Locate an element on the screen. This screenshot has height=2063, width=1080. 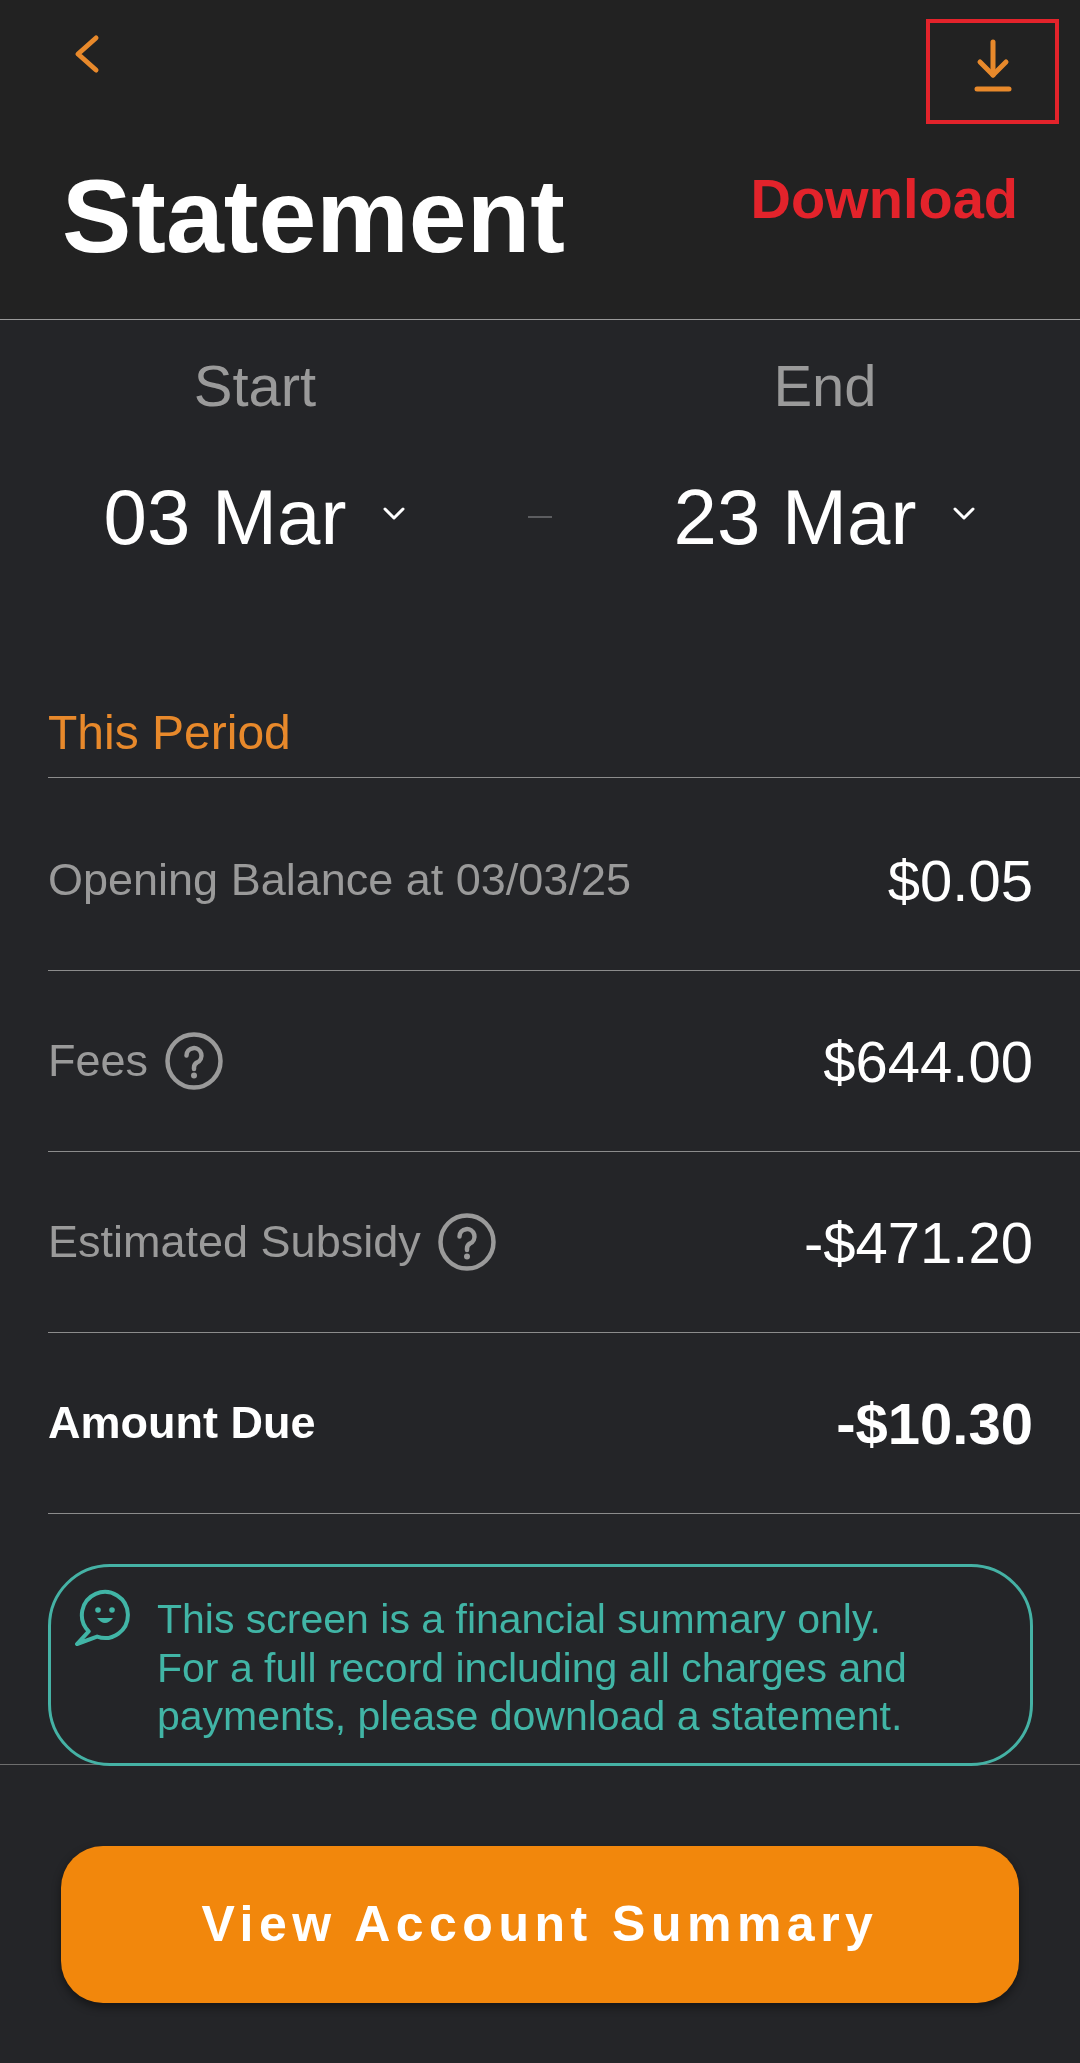
row-label: Amount Due is located at coordinates (182, 1423).